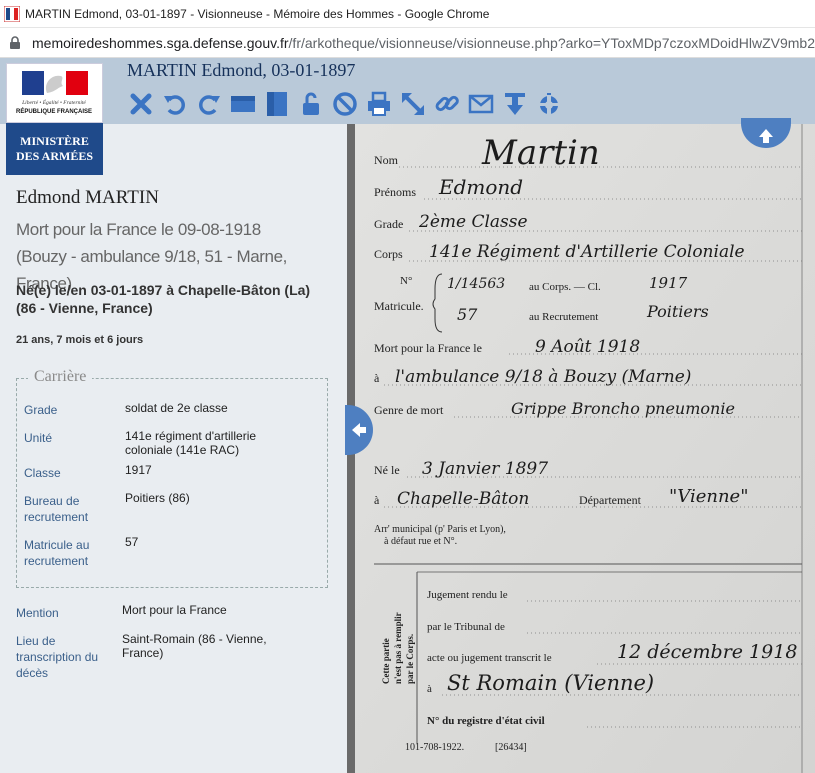  Describe the element at coordinates (395, 192) in the screenshot. I see `svg-text: Prénoms` at that location.